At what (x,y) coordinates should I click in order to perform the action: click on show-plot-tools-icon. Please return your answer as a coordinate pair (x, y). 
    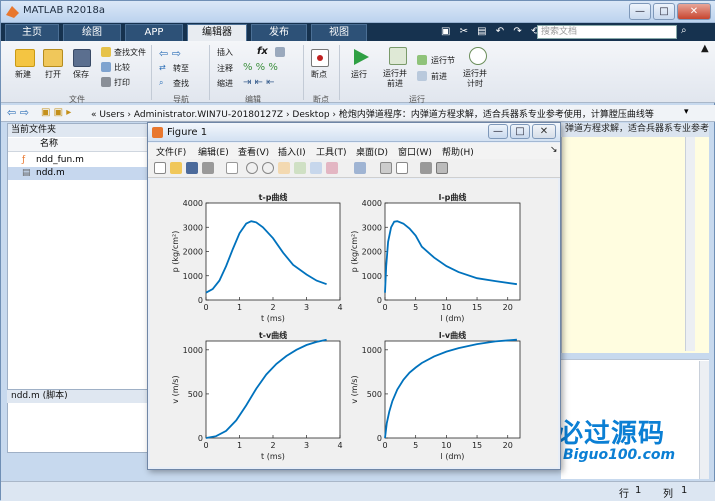
    Looking at the image, I should click on (442, 168).